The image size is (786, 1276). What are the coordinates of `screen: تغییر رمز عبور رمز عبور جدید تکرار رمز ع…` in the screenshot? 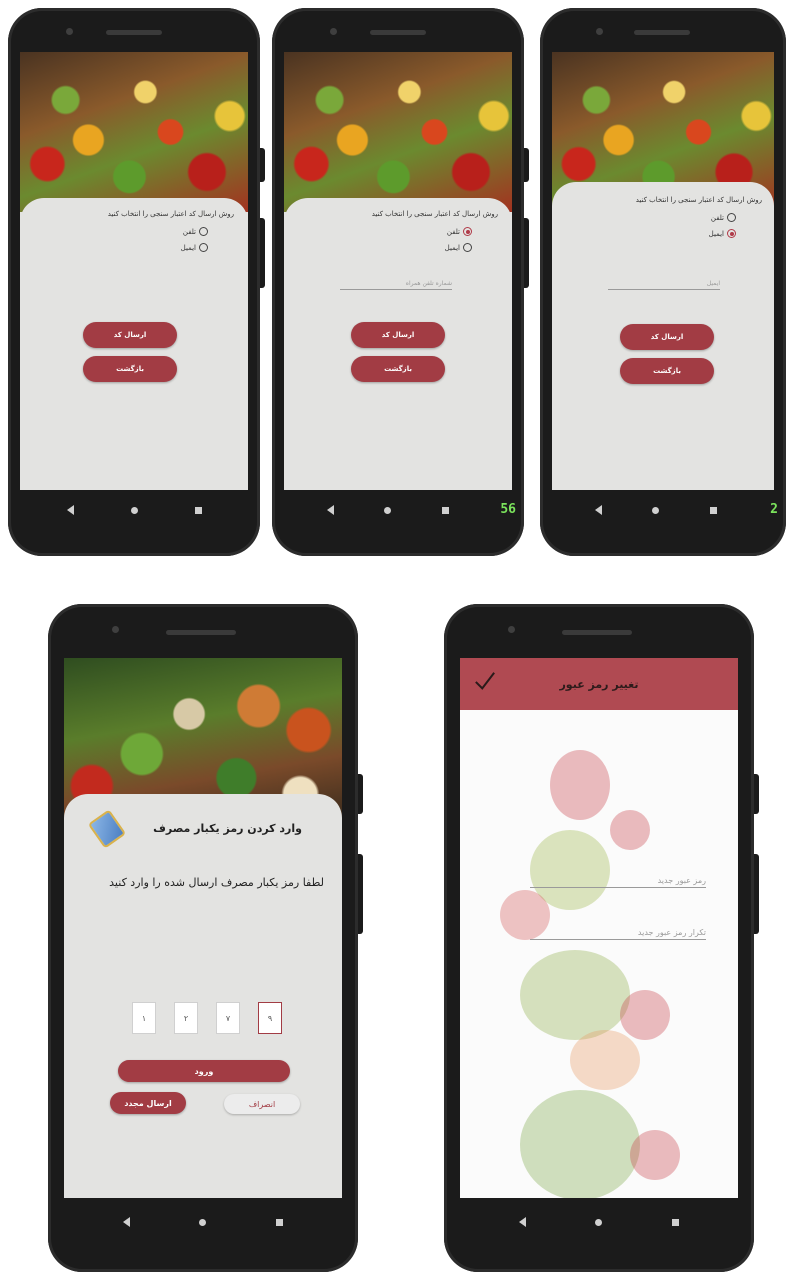 It's located at (599, 928).